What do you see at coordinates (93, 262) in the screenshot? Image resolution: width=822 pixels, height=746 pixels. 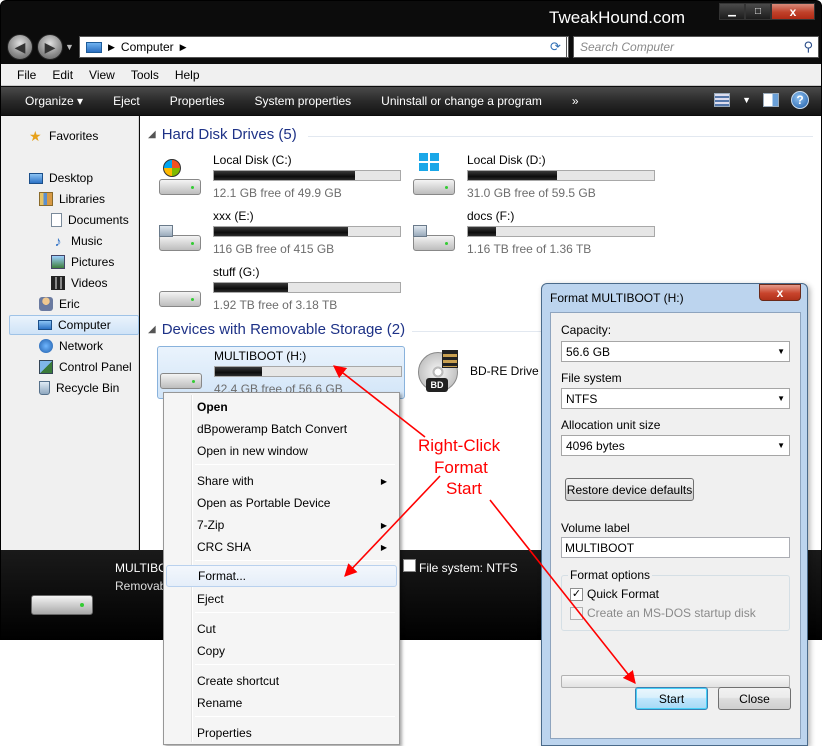 I see `nav-label: Pictures` at bounding box center [93, 262].